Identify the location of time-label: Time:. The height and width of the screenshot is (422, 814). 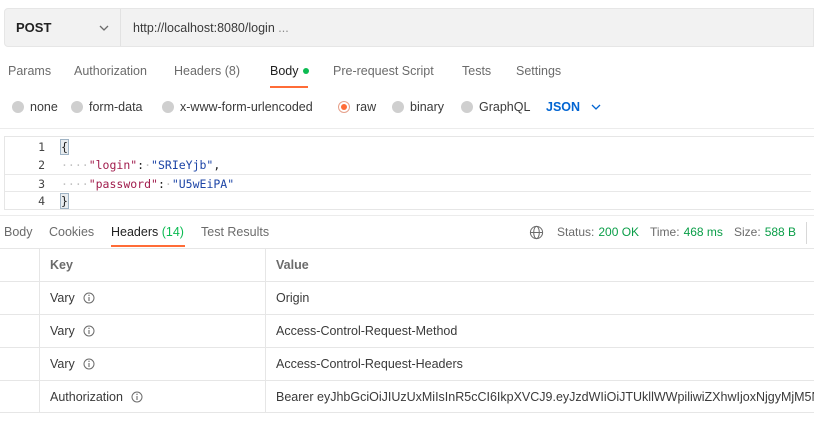
(665, 232).